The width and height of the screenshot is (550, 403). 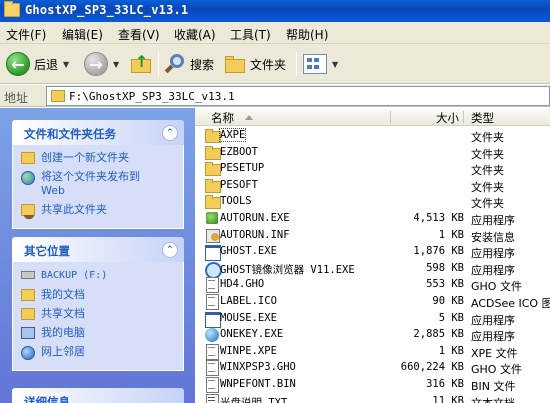 What do you see at coordinates (116, 64) in the screenshot?
I see `forward-dropdown-icon: ▼` at bounding box center [116, 64].